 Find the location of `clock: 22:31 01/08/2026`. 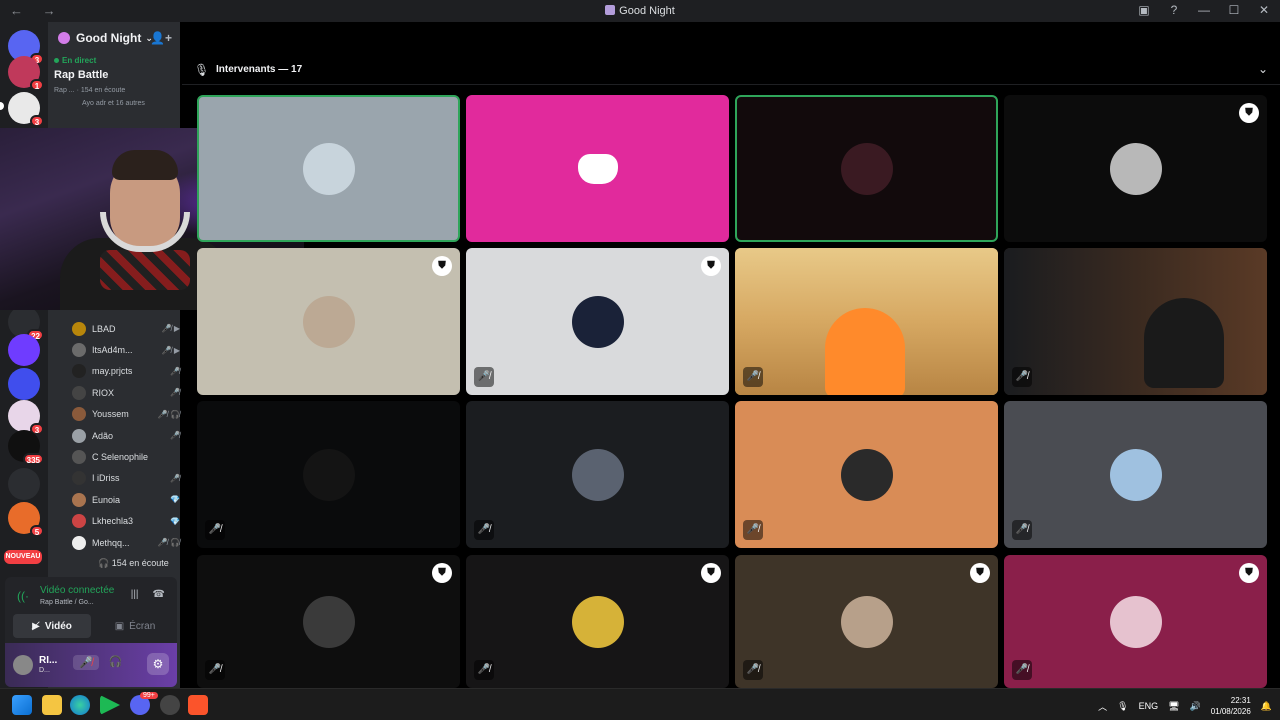

clock: 22:31 01/08/2026 is located at coordinates (1231, 706).